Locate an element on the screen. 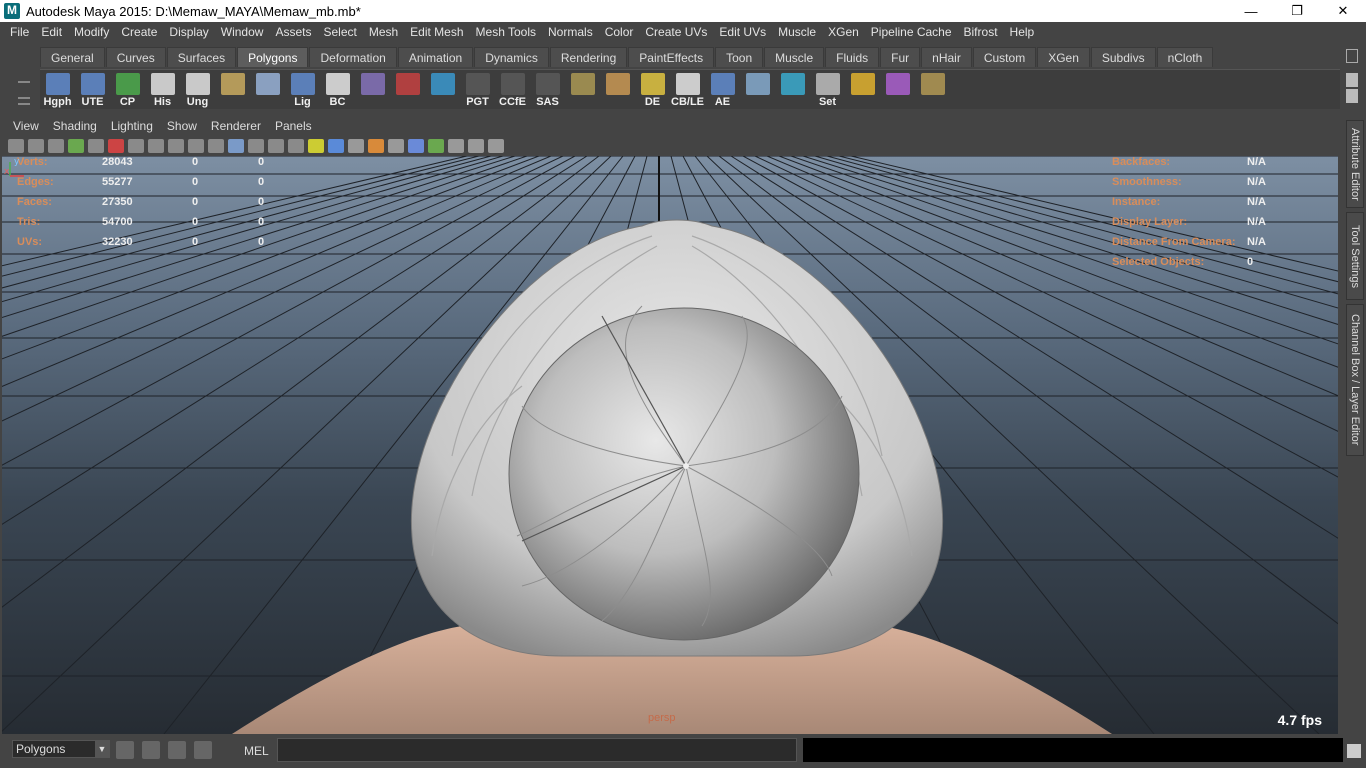 This screenshot has width=1366, height=768. menu-normals: Normals is located at coordinates (570, 32).